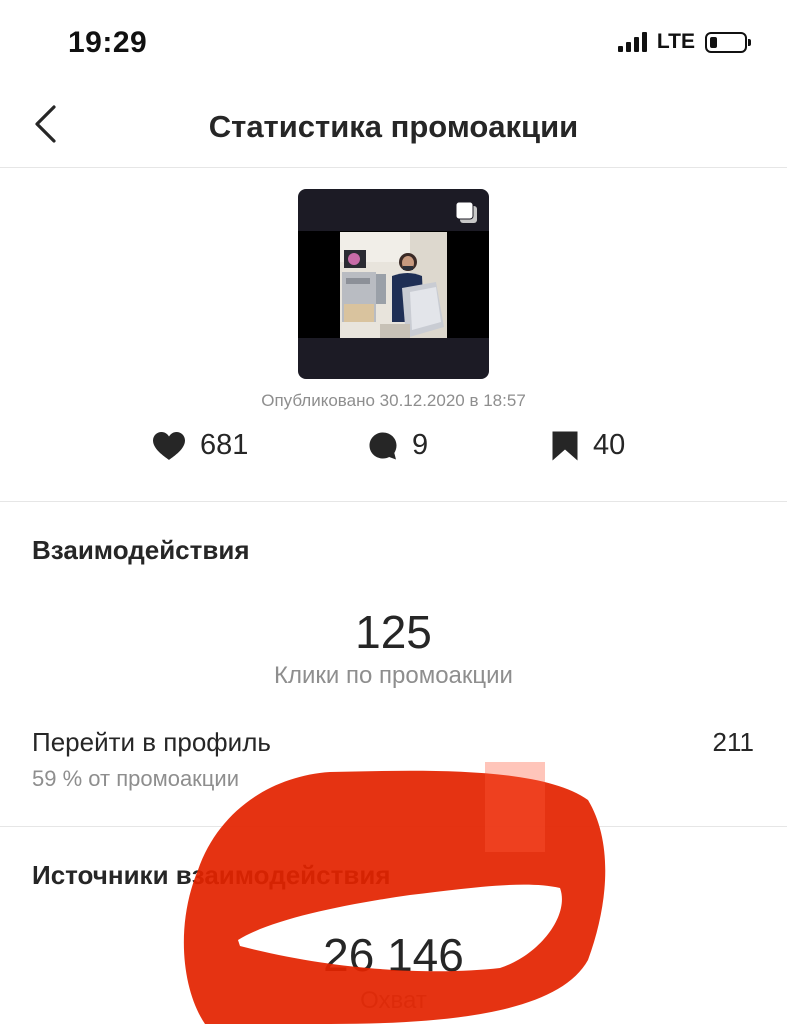  I want to click on page-title: Статистика промоакции, so click(393, 126).